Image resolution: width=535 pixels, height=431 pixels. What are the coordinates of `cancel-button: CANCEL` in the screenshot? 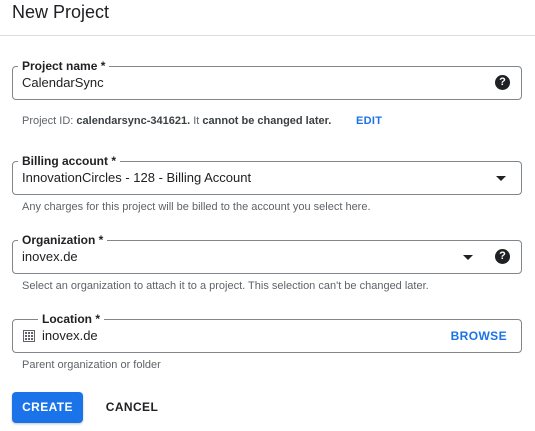 It's located at (132, 407).